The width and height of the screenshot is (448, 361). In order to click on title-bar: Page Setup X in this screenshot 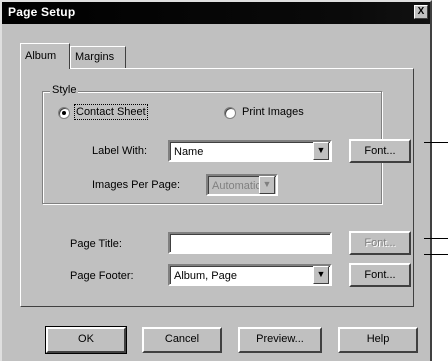, I will do `click(216, 13)`.